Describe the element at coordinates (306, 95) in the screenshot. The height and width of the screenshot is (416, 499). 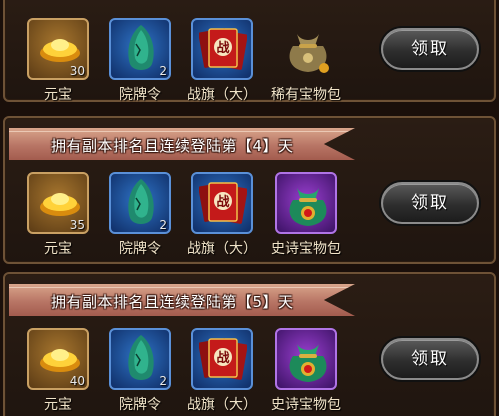
I see `item-name: 稀有宝物包` at that location.